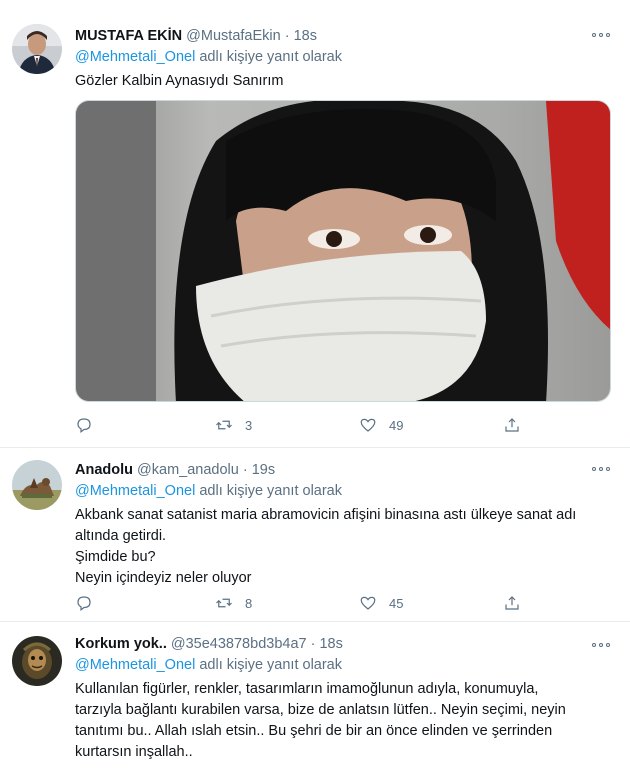 The height and width of the screenshot is (768, 630). Describe the element at coordinates (342, 81) in the screenshot. I see `tweet-text: Gözler Kalbin Aynasıydı Sanırım` at that location.